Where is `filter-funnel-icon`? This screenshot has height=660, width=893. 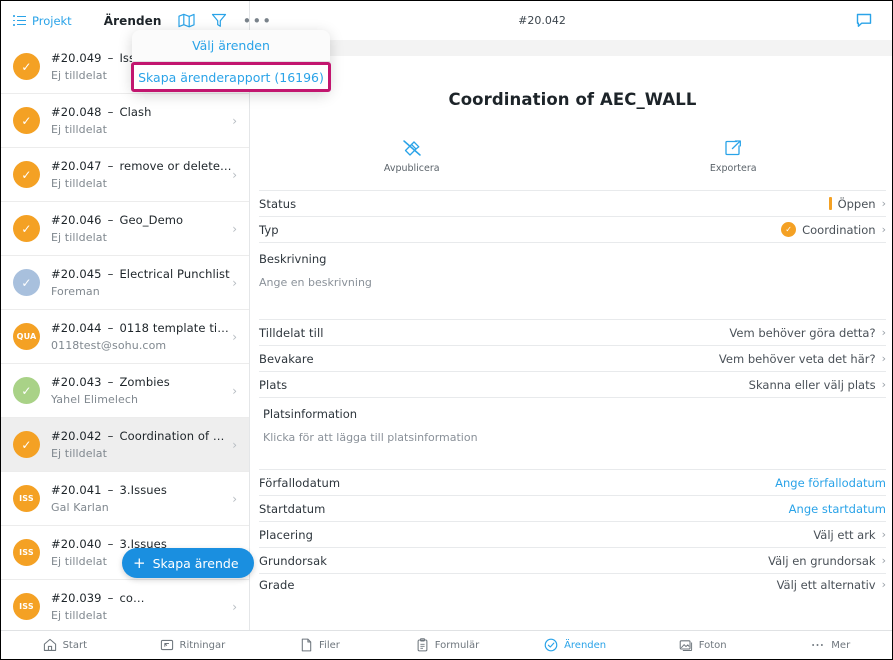
filter-funnel-icon is located at coordinates (219, 20).